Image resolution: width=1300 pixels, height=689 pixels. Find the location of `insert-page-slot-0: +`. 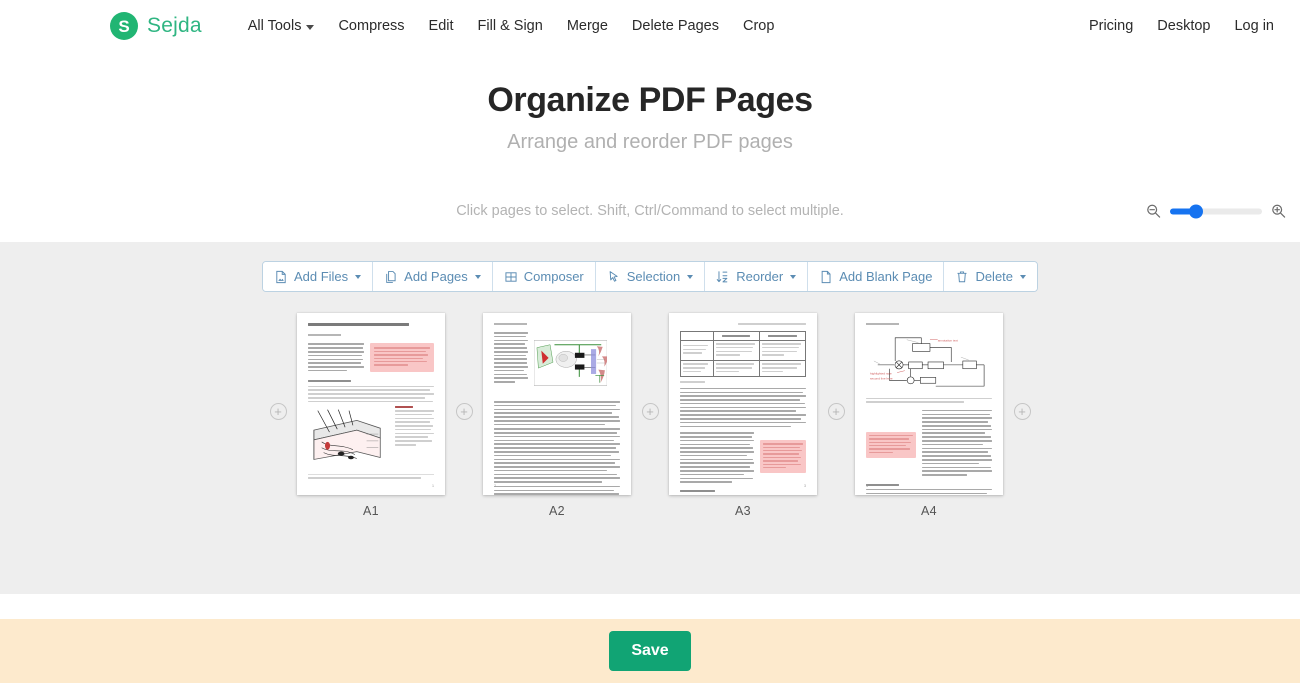

insert-page-slot-0: + is located at coordinates (278, 411).